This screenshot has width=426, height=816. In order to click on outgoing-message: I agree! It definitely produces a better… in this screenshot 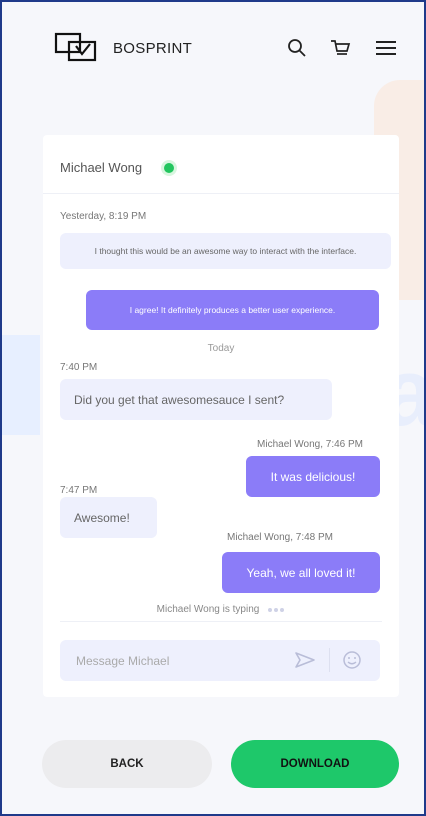, I will do `click(232, 310)`.